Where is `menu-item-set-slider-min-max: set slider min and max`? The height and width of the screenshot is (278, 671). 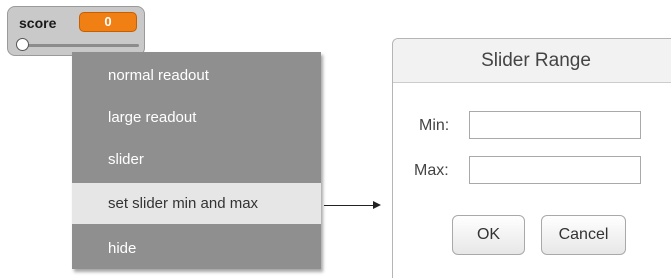
menu-item-set-slider-min-max: set slider min and max is located at coordinates (196, 203).